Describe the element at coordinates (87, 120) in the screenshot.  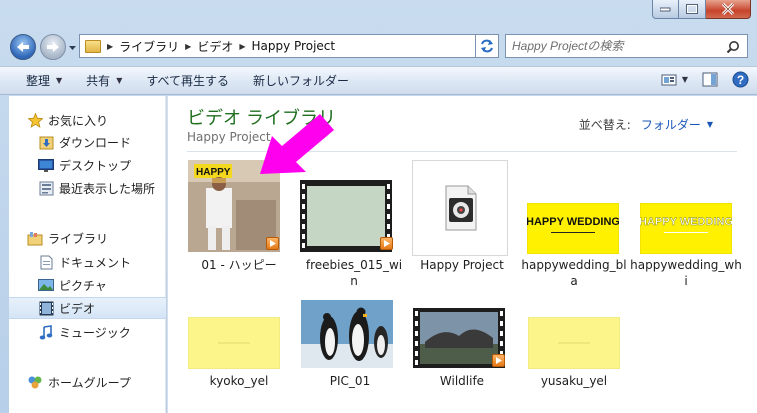
I see `nav-favorites: お気に入り` at that location.